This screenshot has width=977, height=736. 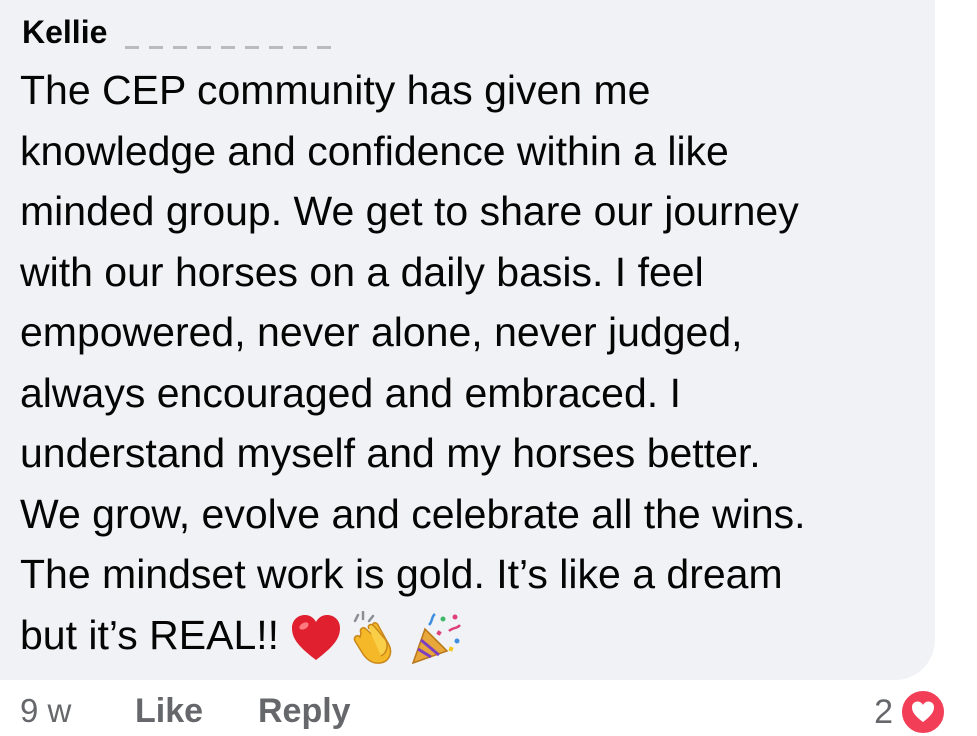 What do you see at coordinates (390, 453) in the screenshot?
I see `comment-line: understand myself and my horses better.` at bounding box center [390, 453].